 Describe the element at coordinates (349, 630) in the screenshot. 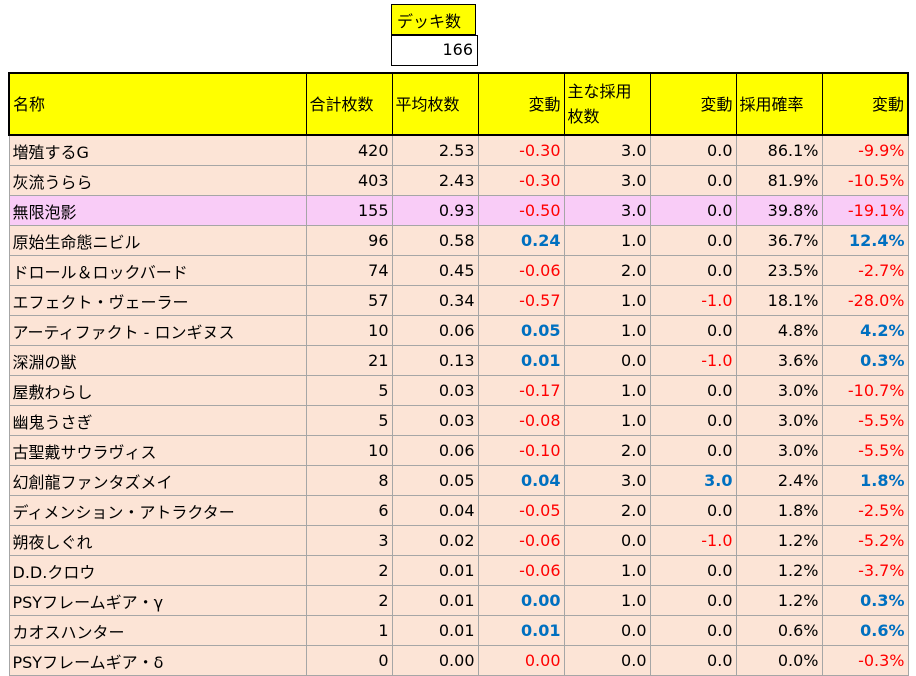

I see `total-cell: 1` at that location.